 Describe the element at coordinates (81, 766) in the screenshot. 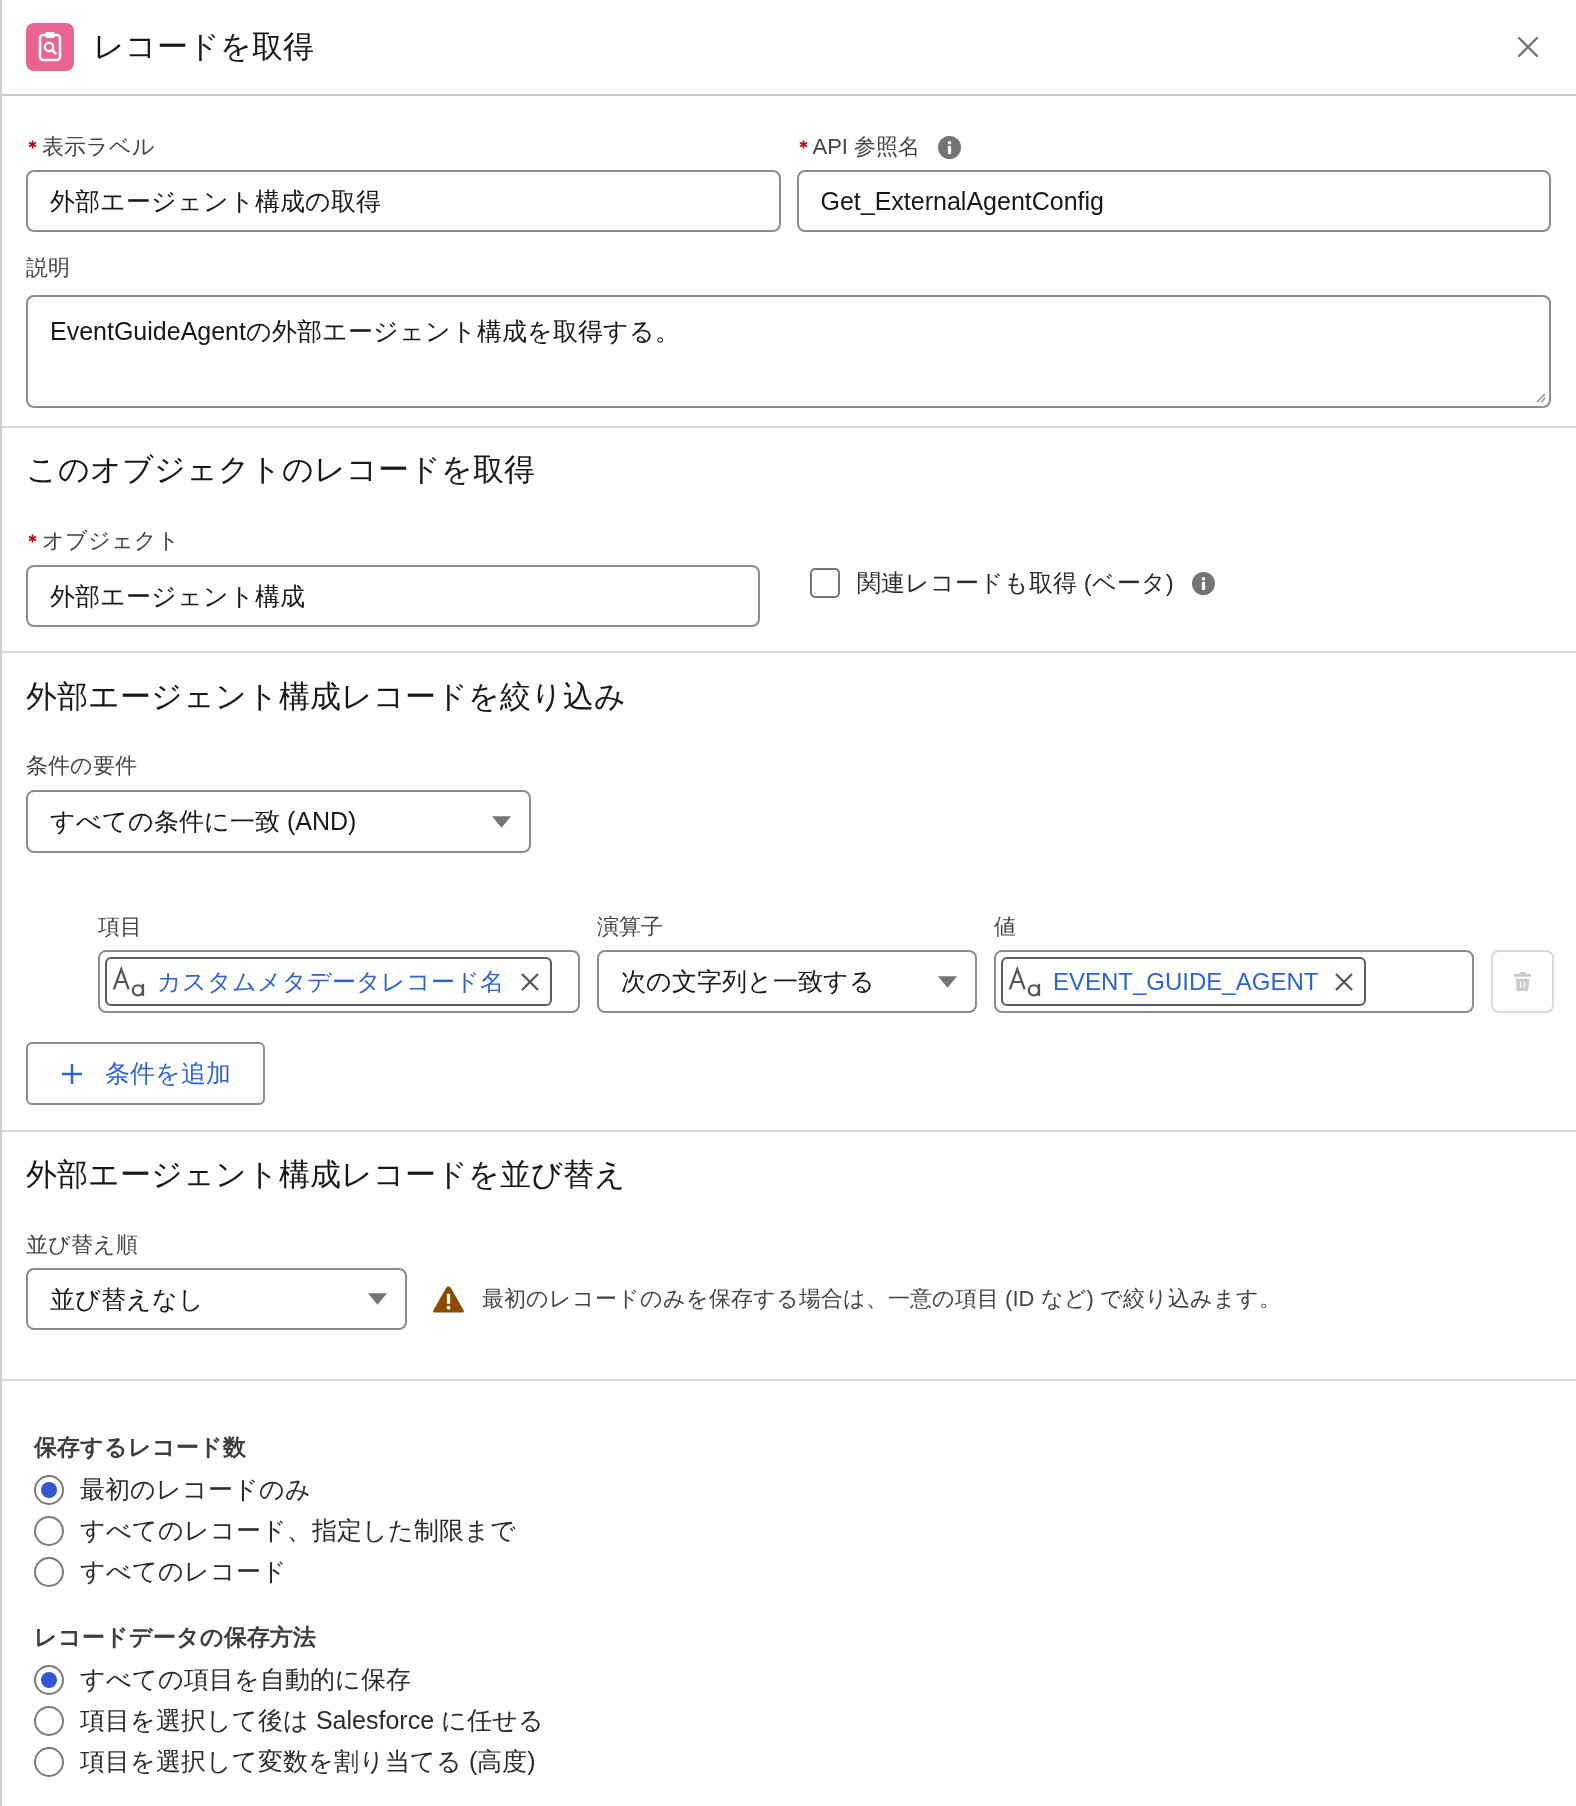

I see `field-label: 条件の要件` at that location.